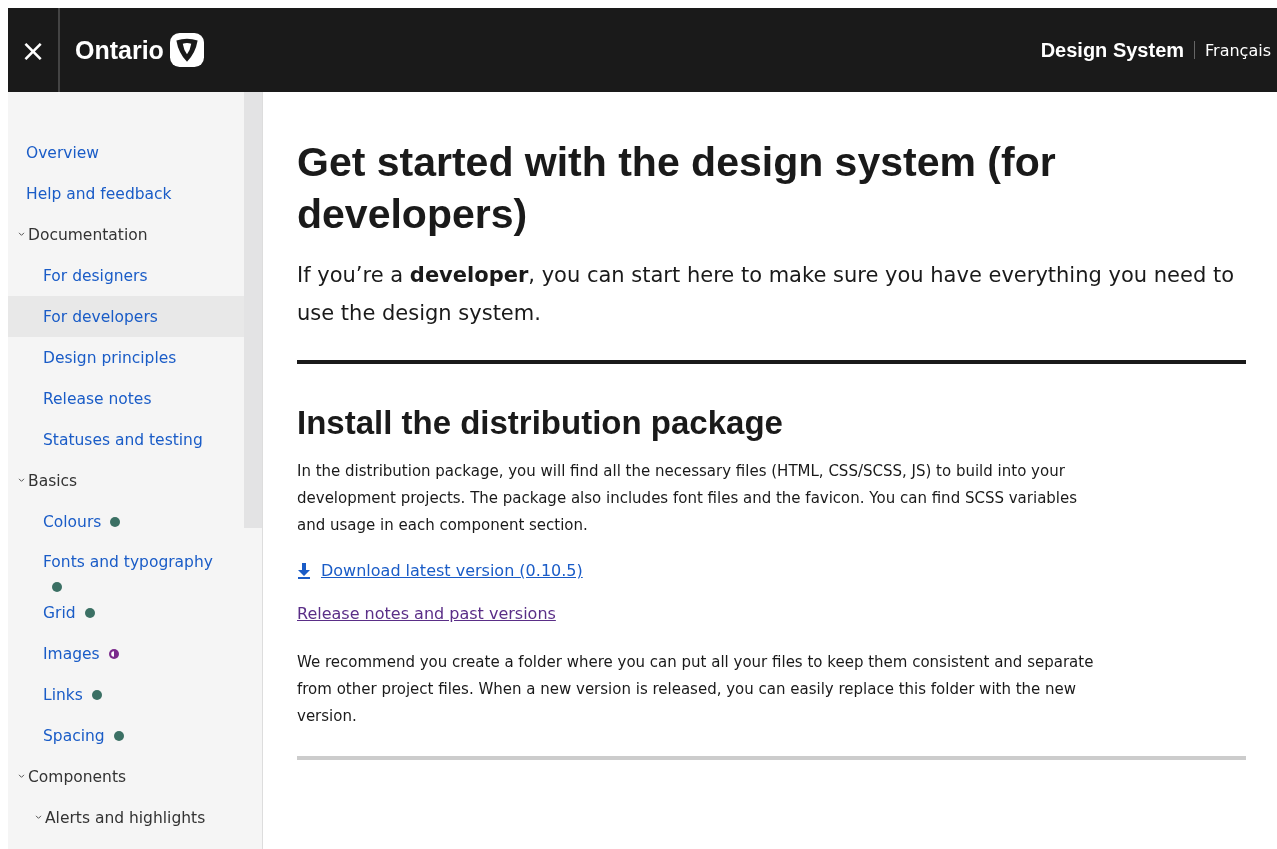  I want to click on nav-section-toggle: Basics, so click(126, 480).